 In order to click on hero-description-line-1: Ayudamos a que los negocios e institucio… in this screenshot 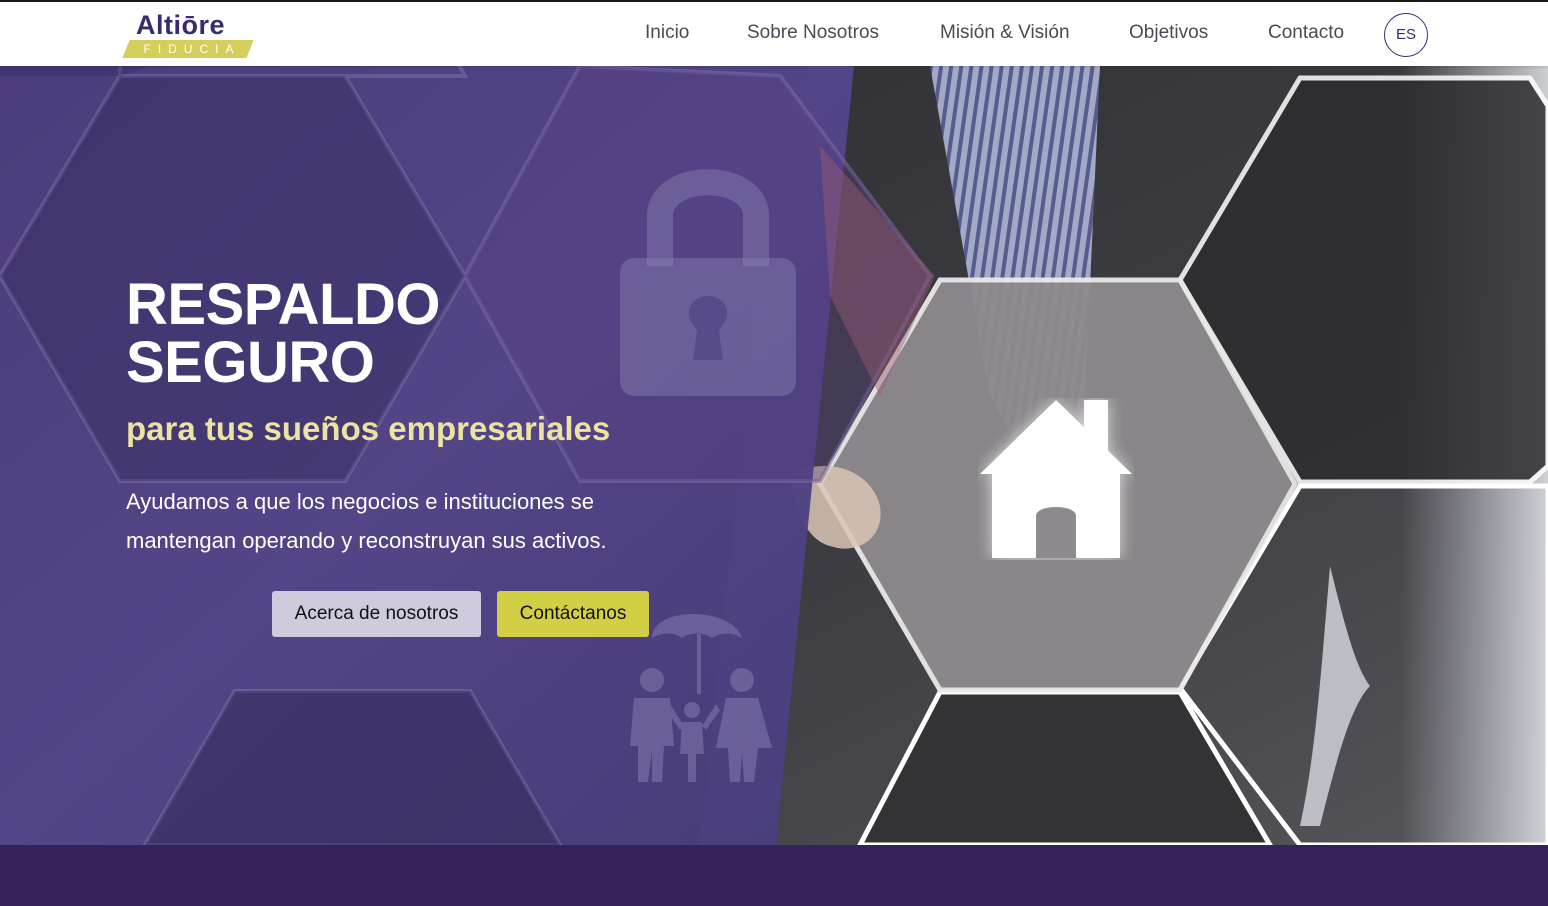, I will do `click(360, 501)`.